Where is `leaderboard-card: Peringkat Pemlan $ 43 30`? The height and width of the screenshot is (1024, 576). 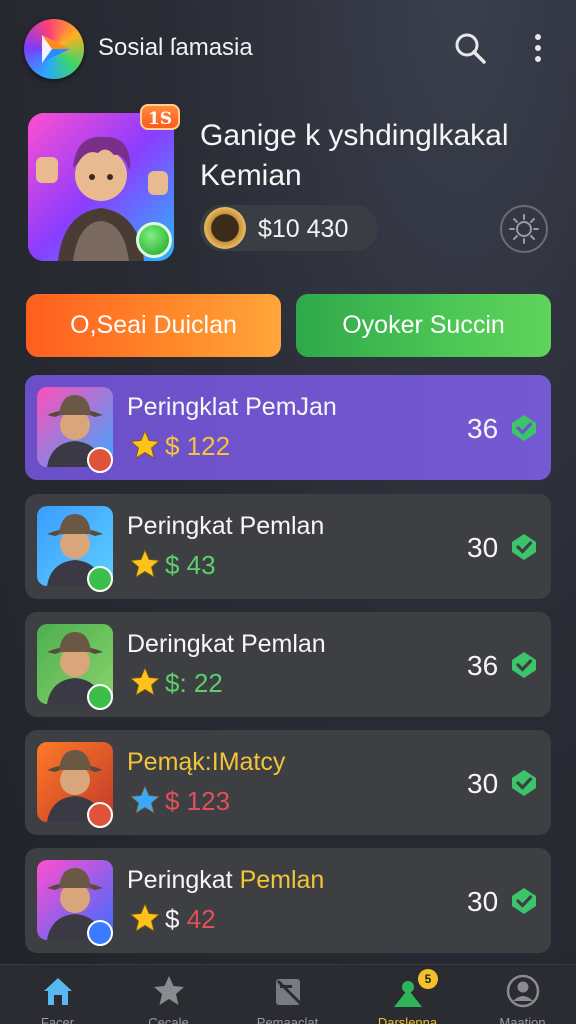
leaderboard-card: Peringkat Pemlan $ 43 30 is located at coordinates (288, 546).